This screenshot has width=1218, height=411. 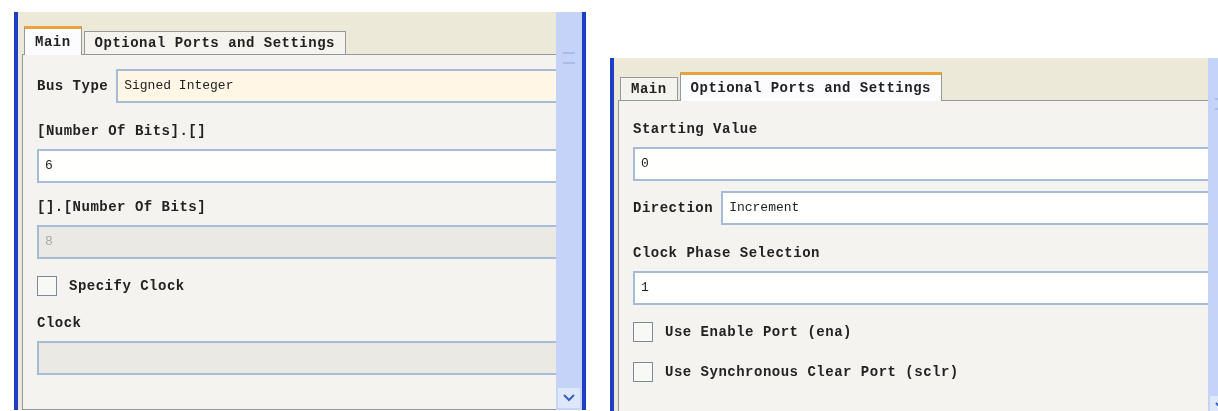 I want to click on field-label: Bus Type, so click(x=73, y=86).